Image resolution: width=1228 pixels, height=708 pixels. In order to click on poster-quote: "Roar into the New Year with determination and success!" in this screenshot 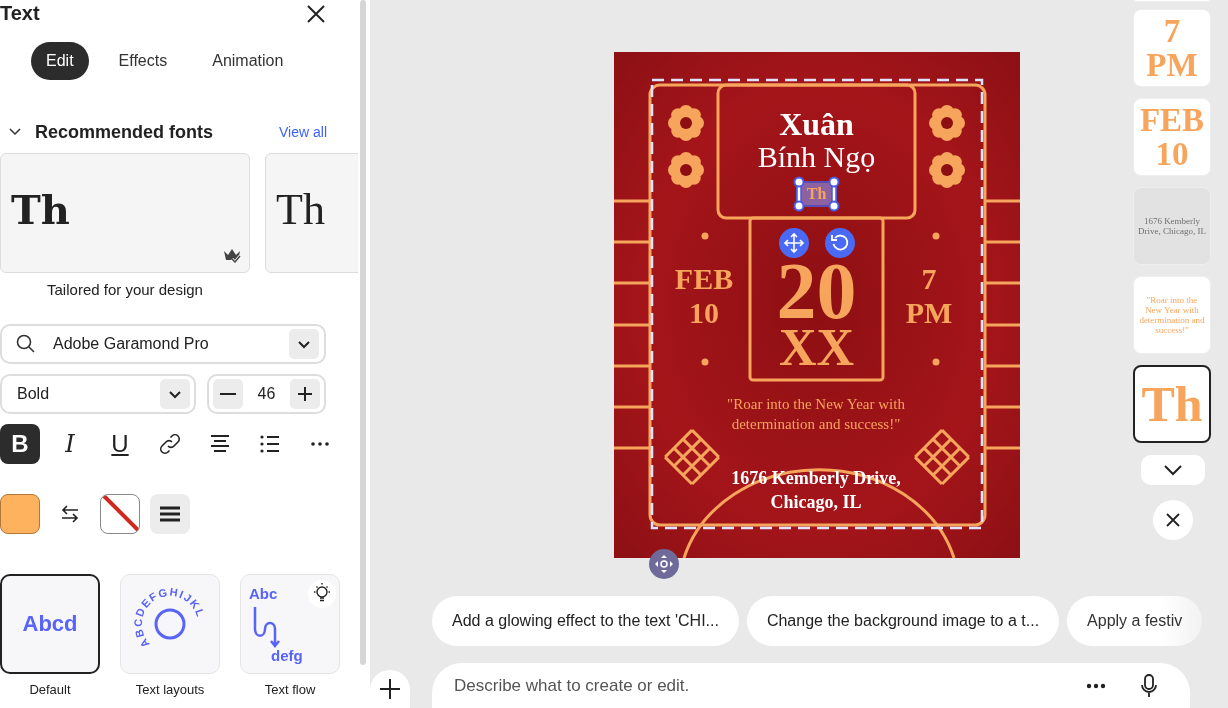, I will do `click(816, 414)`.